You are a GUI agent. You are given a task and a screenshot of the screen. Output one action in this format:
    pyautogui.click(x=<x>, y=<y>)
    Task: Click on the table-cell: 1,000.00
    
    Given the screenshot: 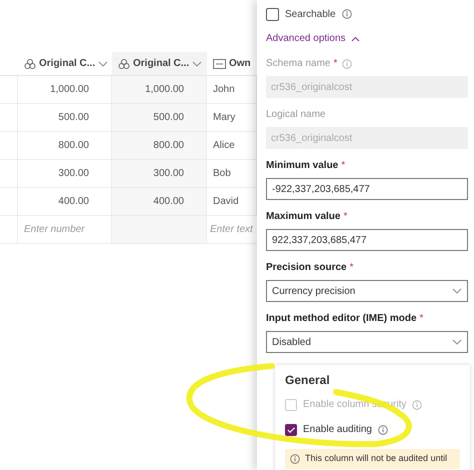 What is the action you would take?
    pyautogui.click(x=159, y=89)
    